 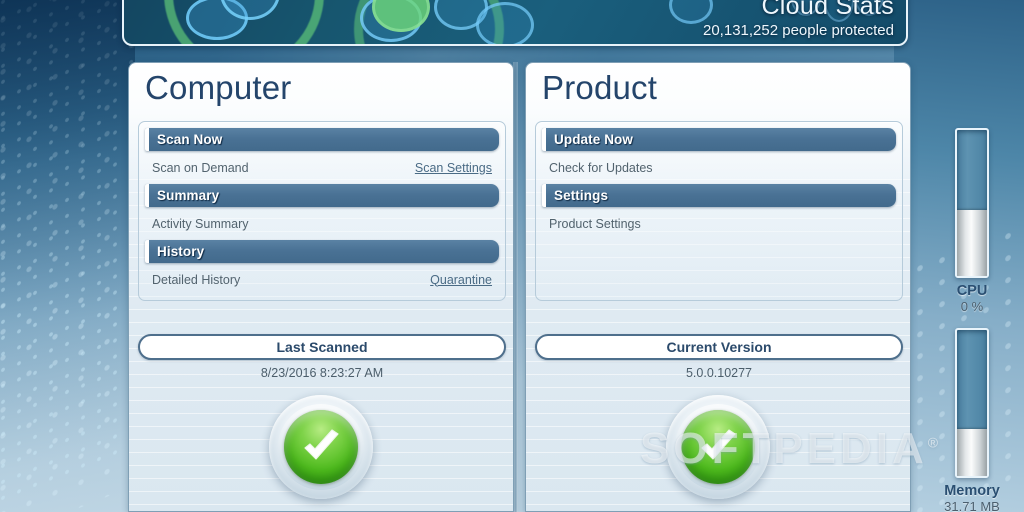 What do you see at coordinates (972, 505) in the screenshot?
I see `memory-gauge-value: 31.71 MB` at bounding box center [972, 505].